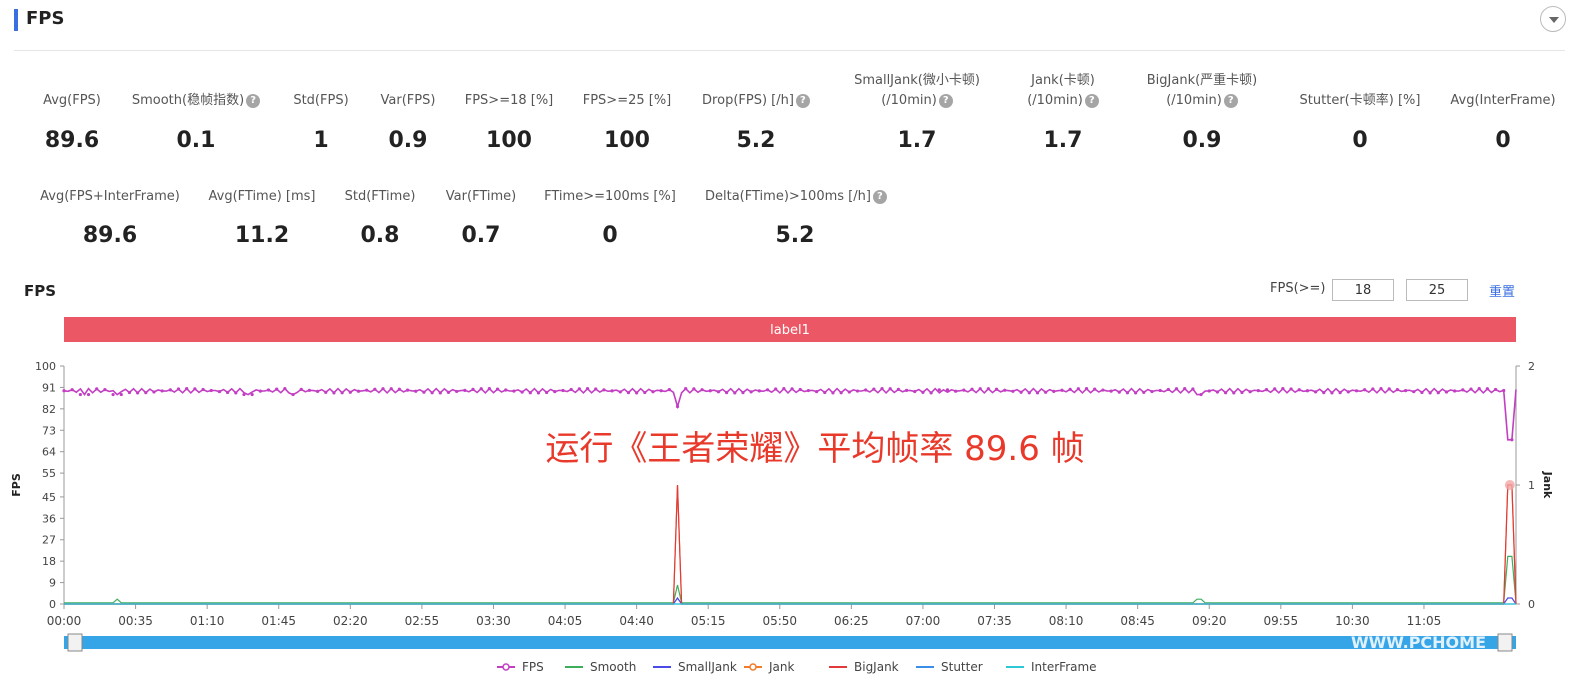  I want to click on metric-label-text: Jank(卡顿), so click(1063, 80).